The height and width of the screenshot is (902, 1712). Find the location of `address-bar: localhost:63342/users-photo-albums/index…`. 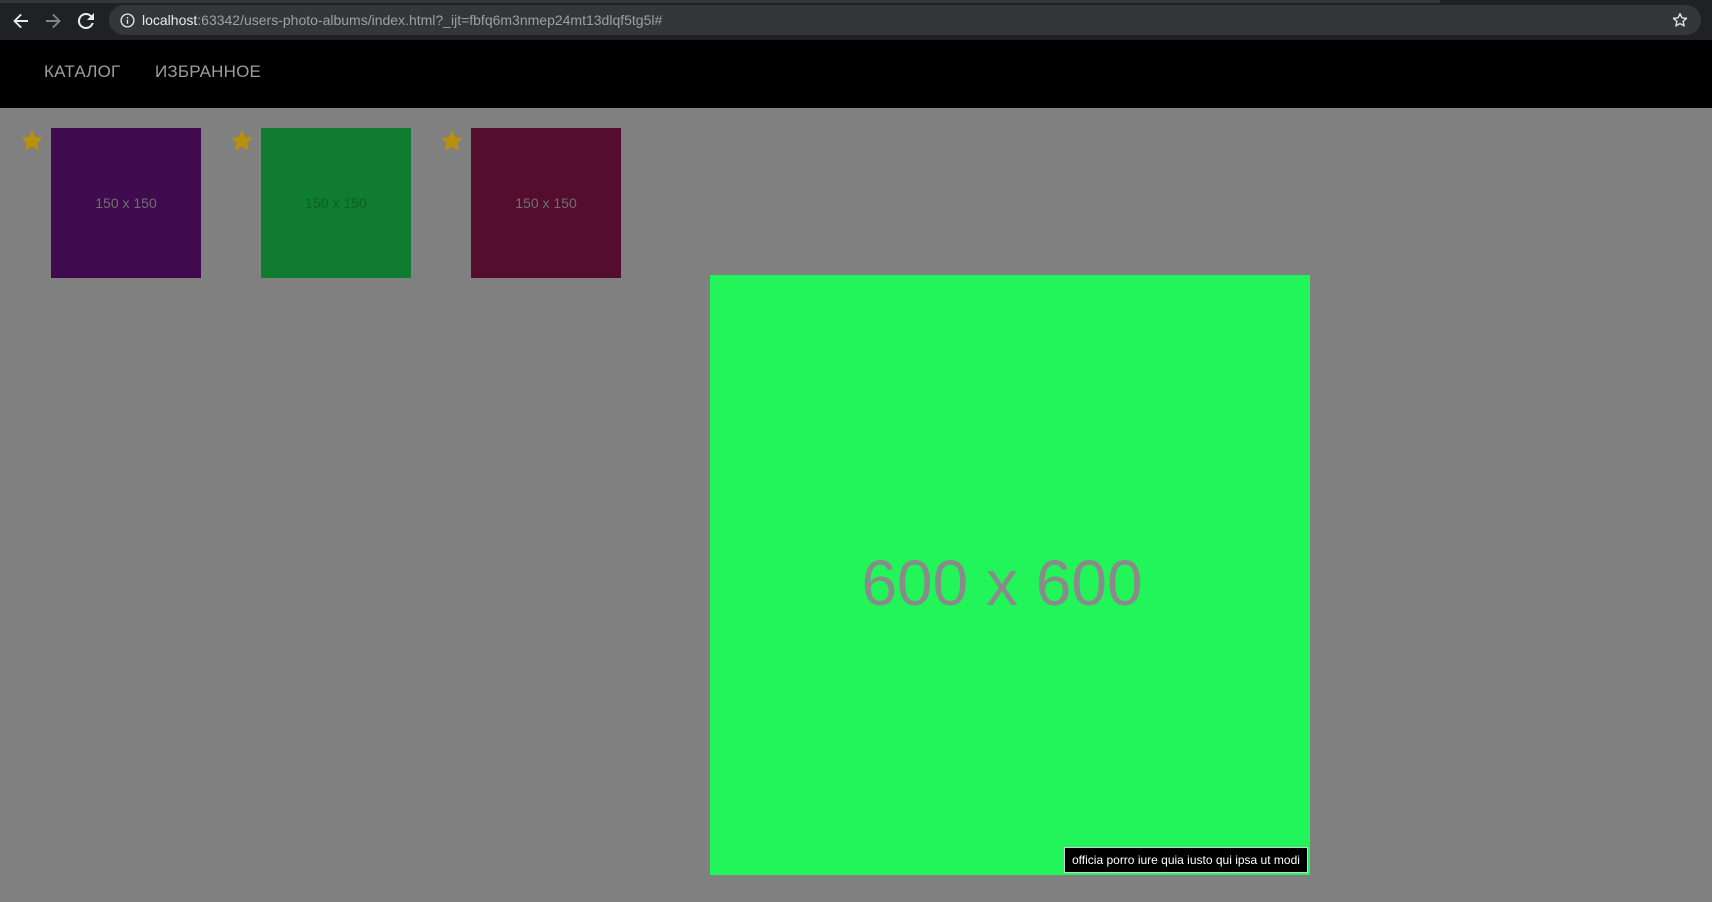

address-bar: localhost:63342/users-photo-albums/index… is located at coordinates (905, 20).